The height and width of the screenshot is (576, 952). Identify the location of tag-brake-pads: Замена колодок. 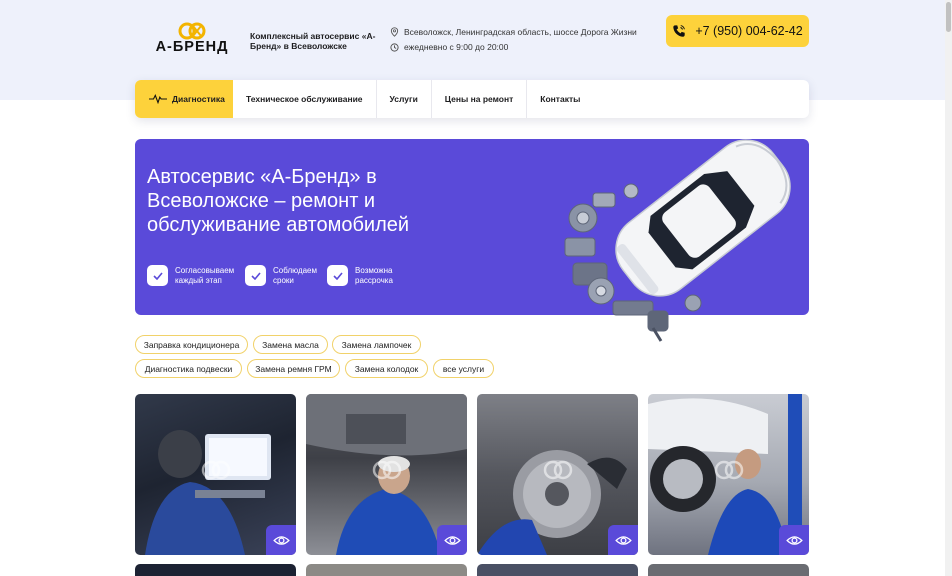
(386, 368).